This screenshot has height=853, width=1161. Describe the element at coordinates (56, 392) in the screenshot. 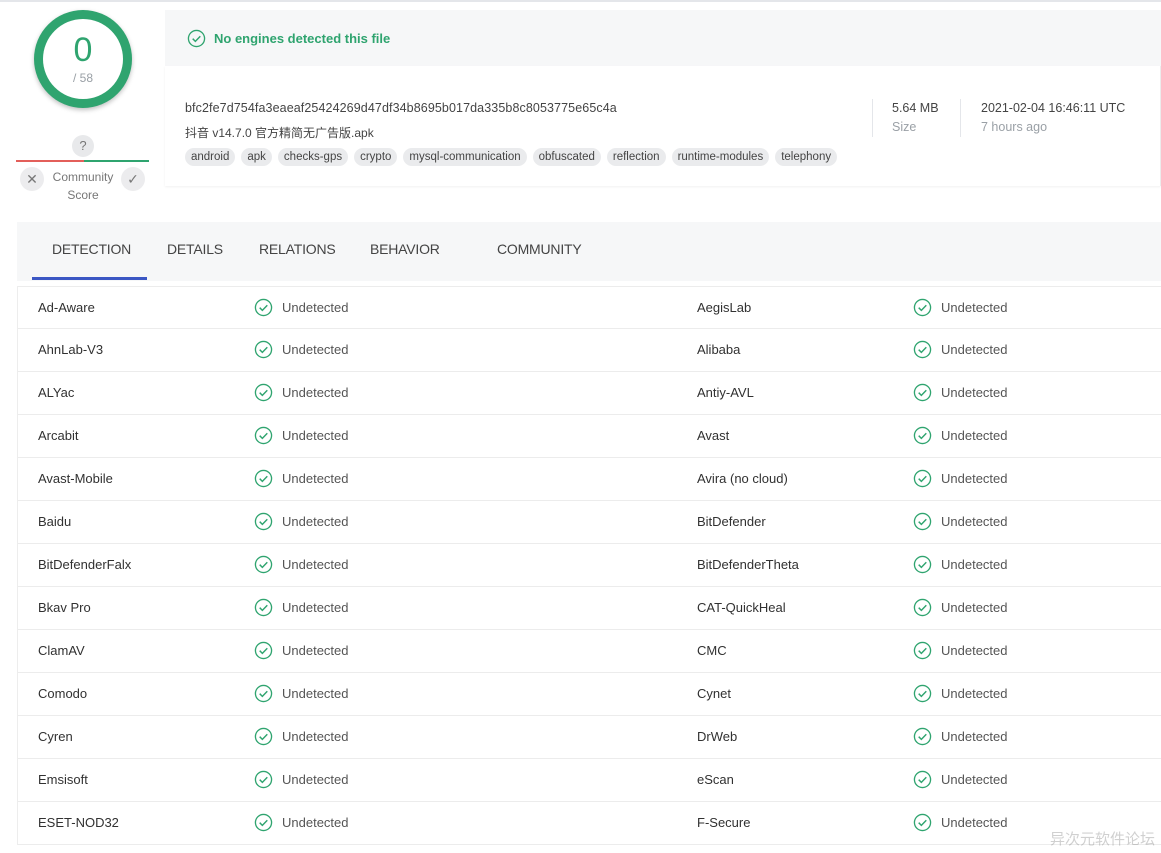

I see `engine-name: ALYac` at that location.